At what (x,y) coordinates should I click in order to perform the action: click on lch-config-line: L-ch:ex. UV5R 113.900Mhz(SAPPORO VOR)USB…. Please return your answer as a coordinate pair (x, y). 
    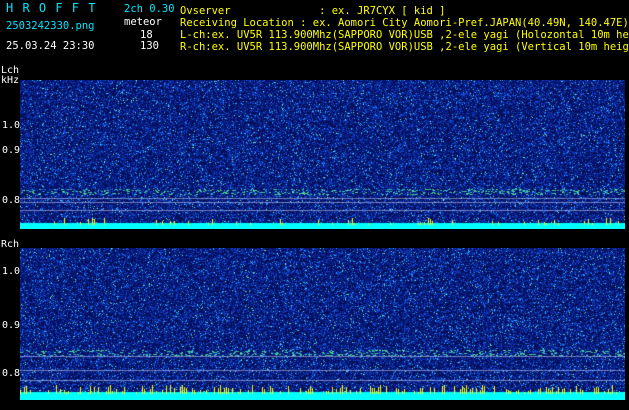
    Looking at the image, I should click on (404, 35).